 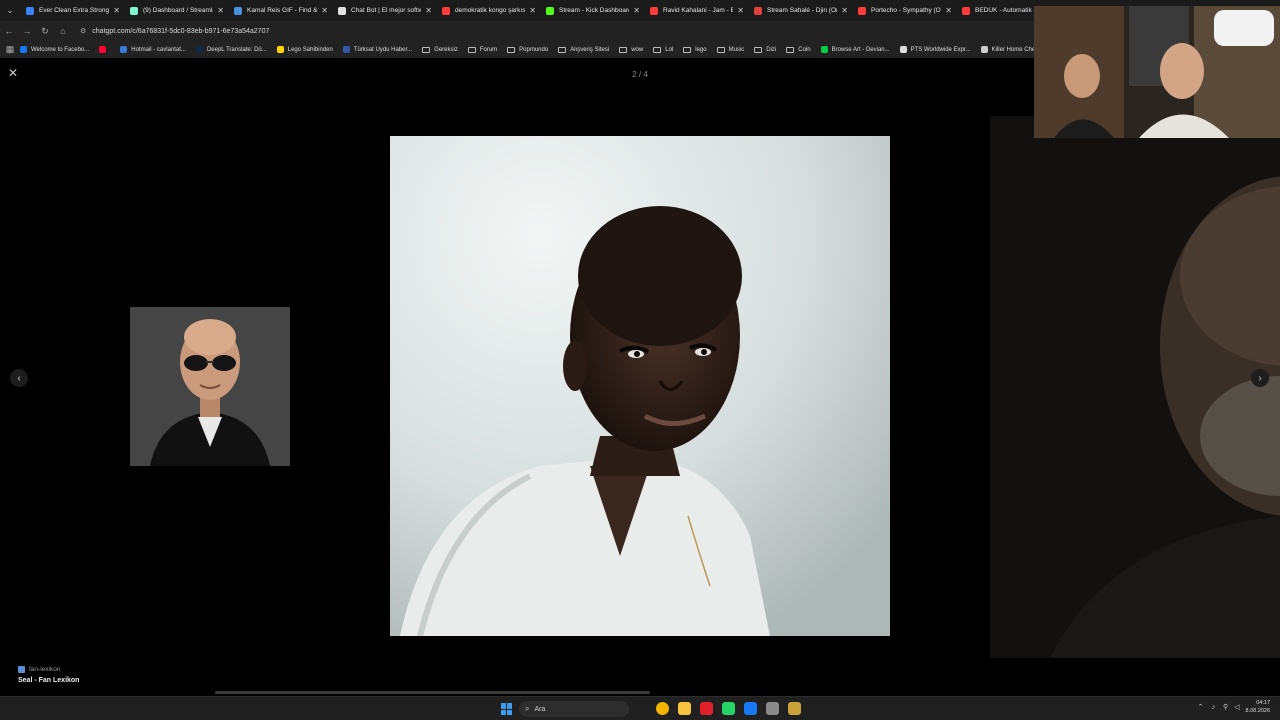 What do you see at coordinates (63, 31) in the screenshot?
I see `home-icon: ⌂` at bounding box center [63, 31].